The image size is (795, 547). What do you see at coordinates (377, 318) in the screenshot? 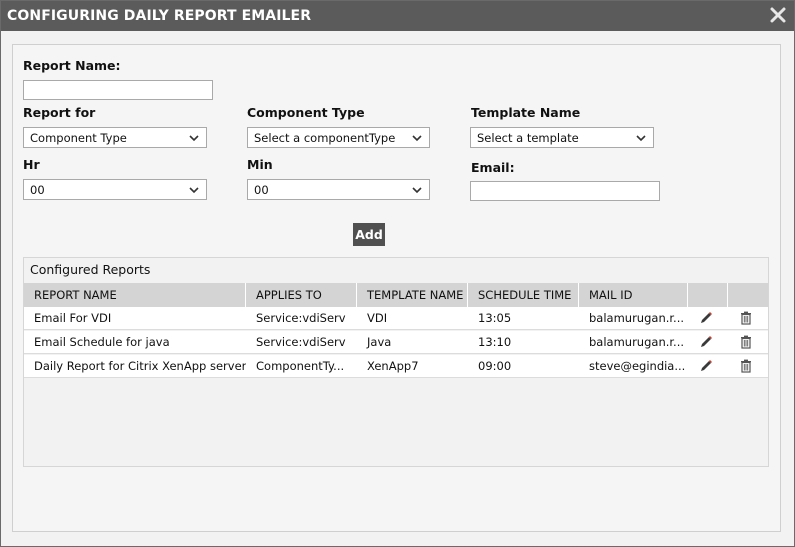
I see `cell-template-name: VDI` at bounding box center [377, 318].